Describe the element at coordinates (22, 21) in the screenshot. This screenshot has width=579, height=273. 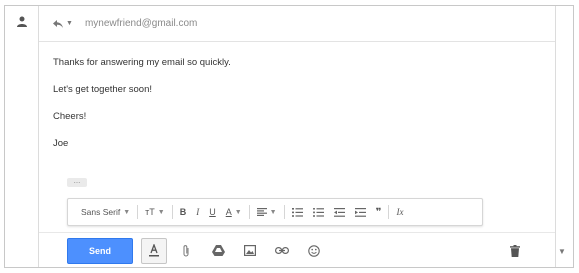
I see `person-icon` at that location.